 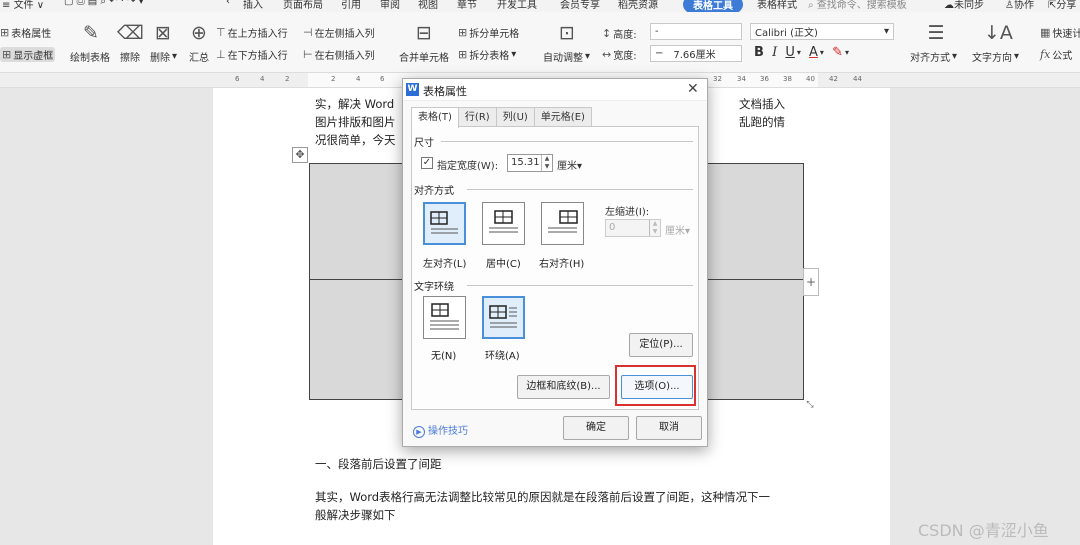 What do you see at coordinates (434, 287) in the screenshot?
I see `wrap-section-title: 文字环绕` at bounding box center [434, 287].